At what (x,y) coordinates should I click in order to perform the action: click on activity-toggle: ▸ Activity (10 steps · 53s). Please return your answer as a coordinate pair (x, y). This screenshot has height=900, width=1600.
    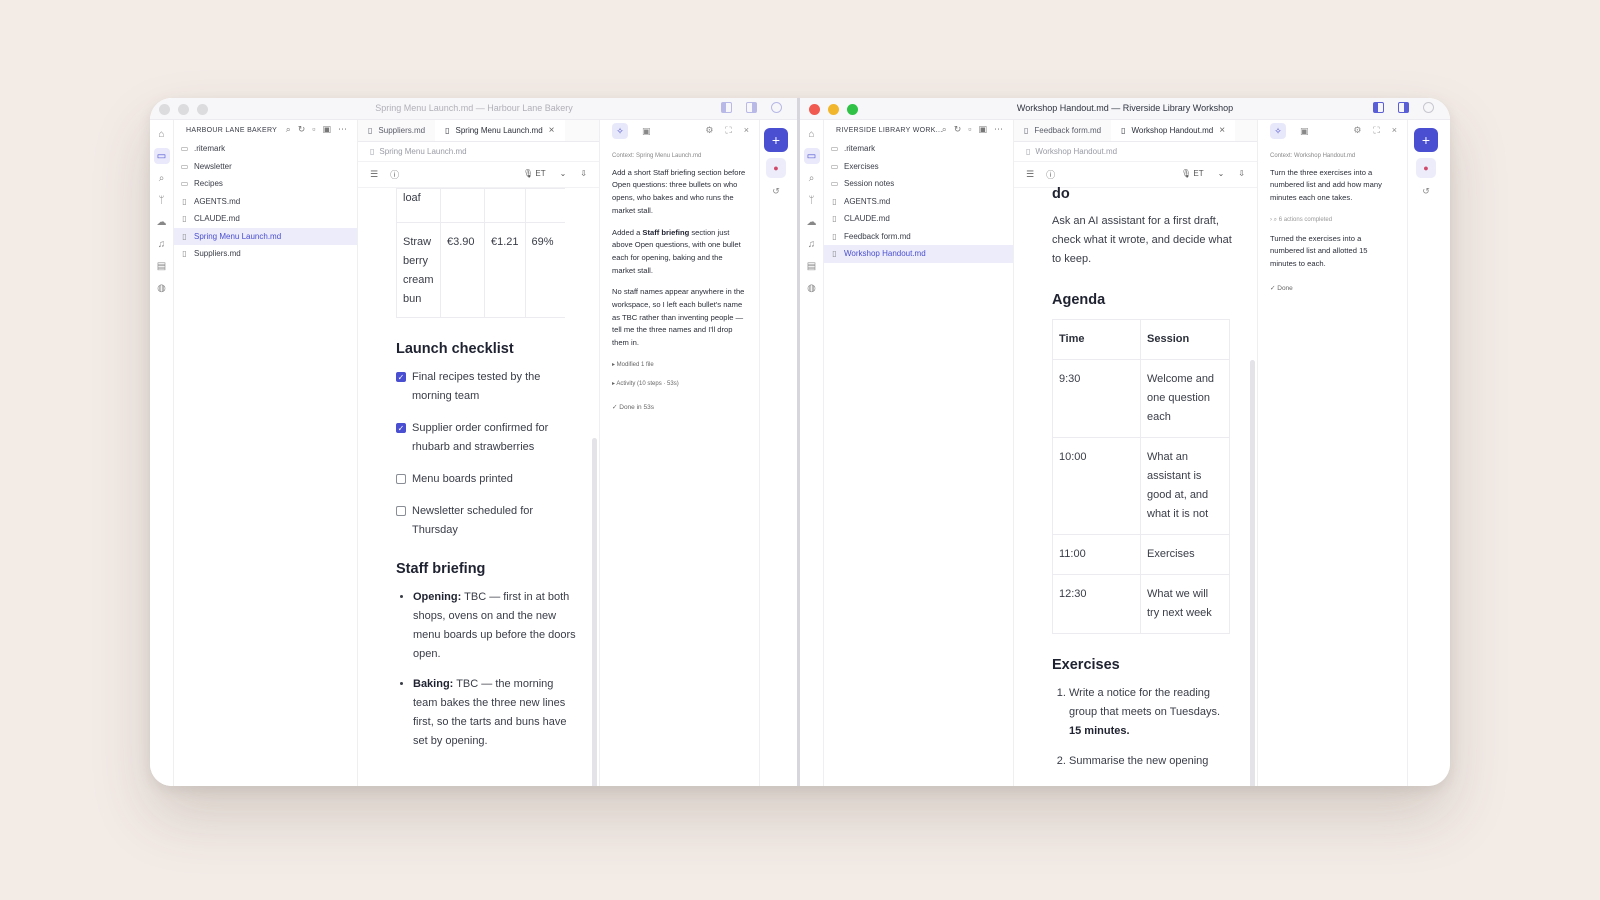
    Looking at the image, I should click on (679, 384).